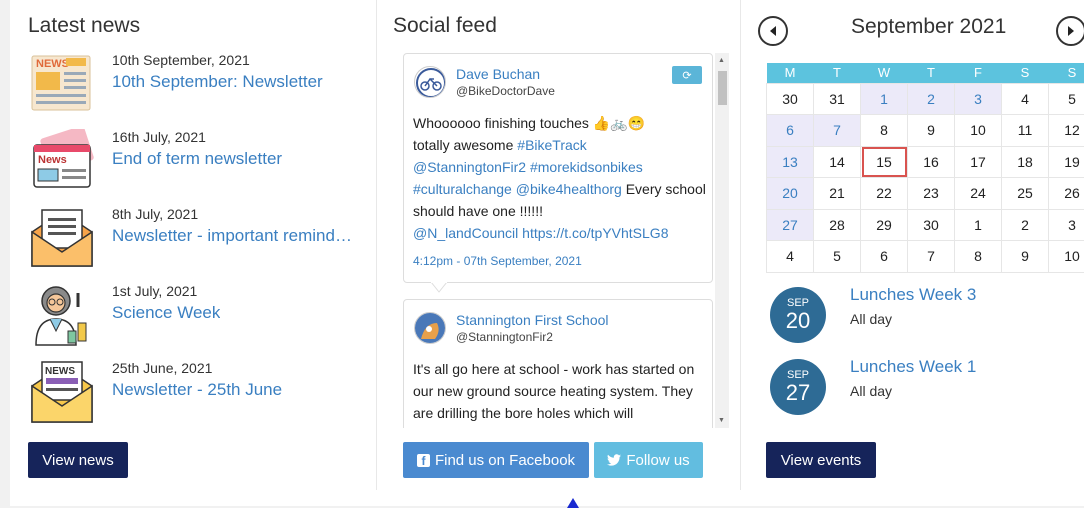 Image resolution: width=1084 pixels, height=508 pixels. Describe the element at coordinates (837, 225) in the screenshot. I see `calendar-day-cell: 28` at that location.